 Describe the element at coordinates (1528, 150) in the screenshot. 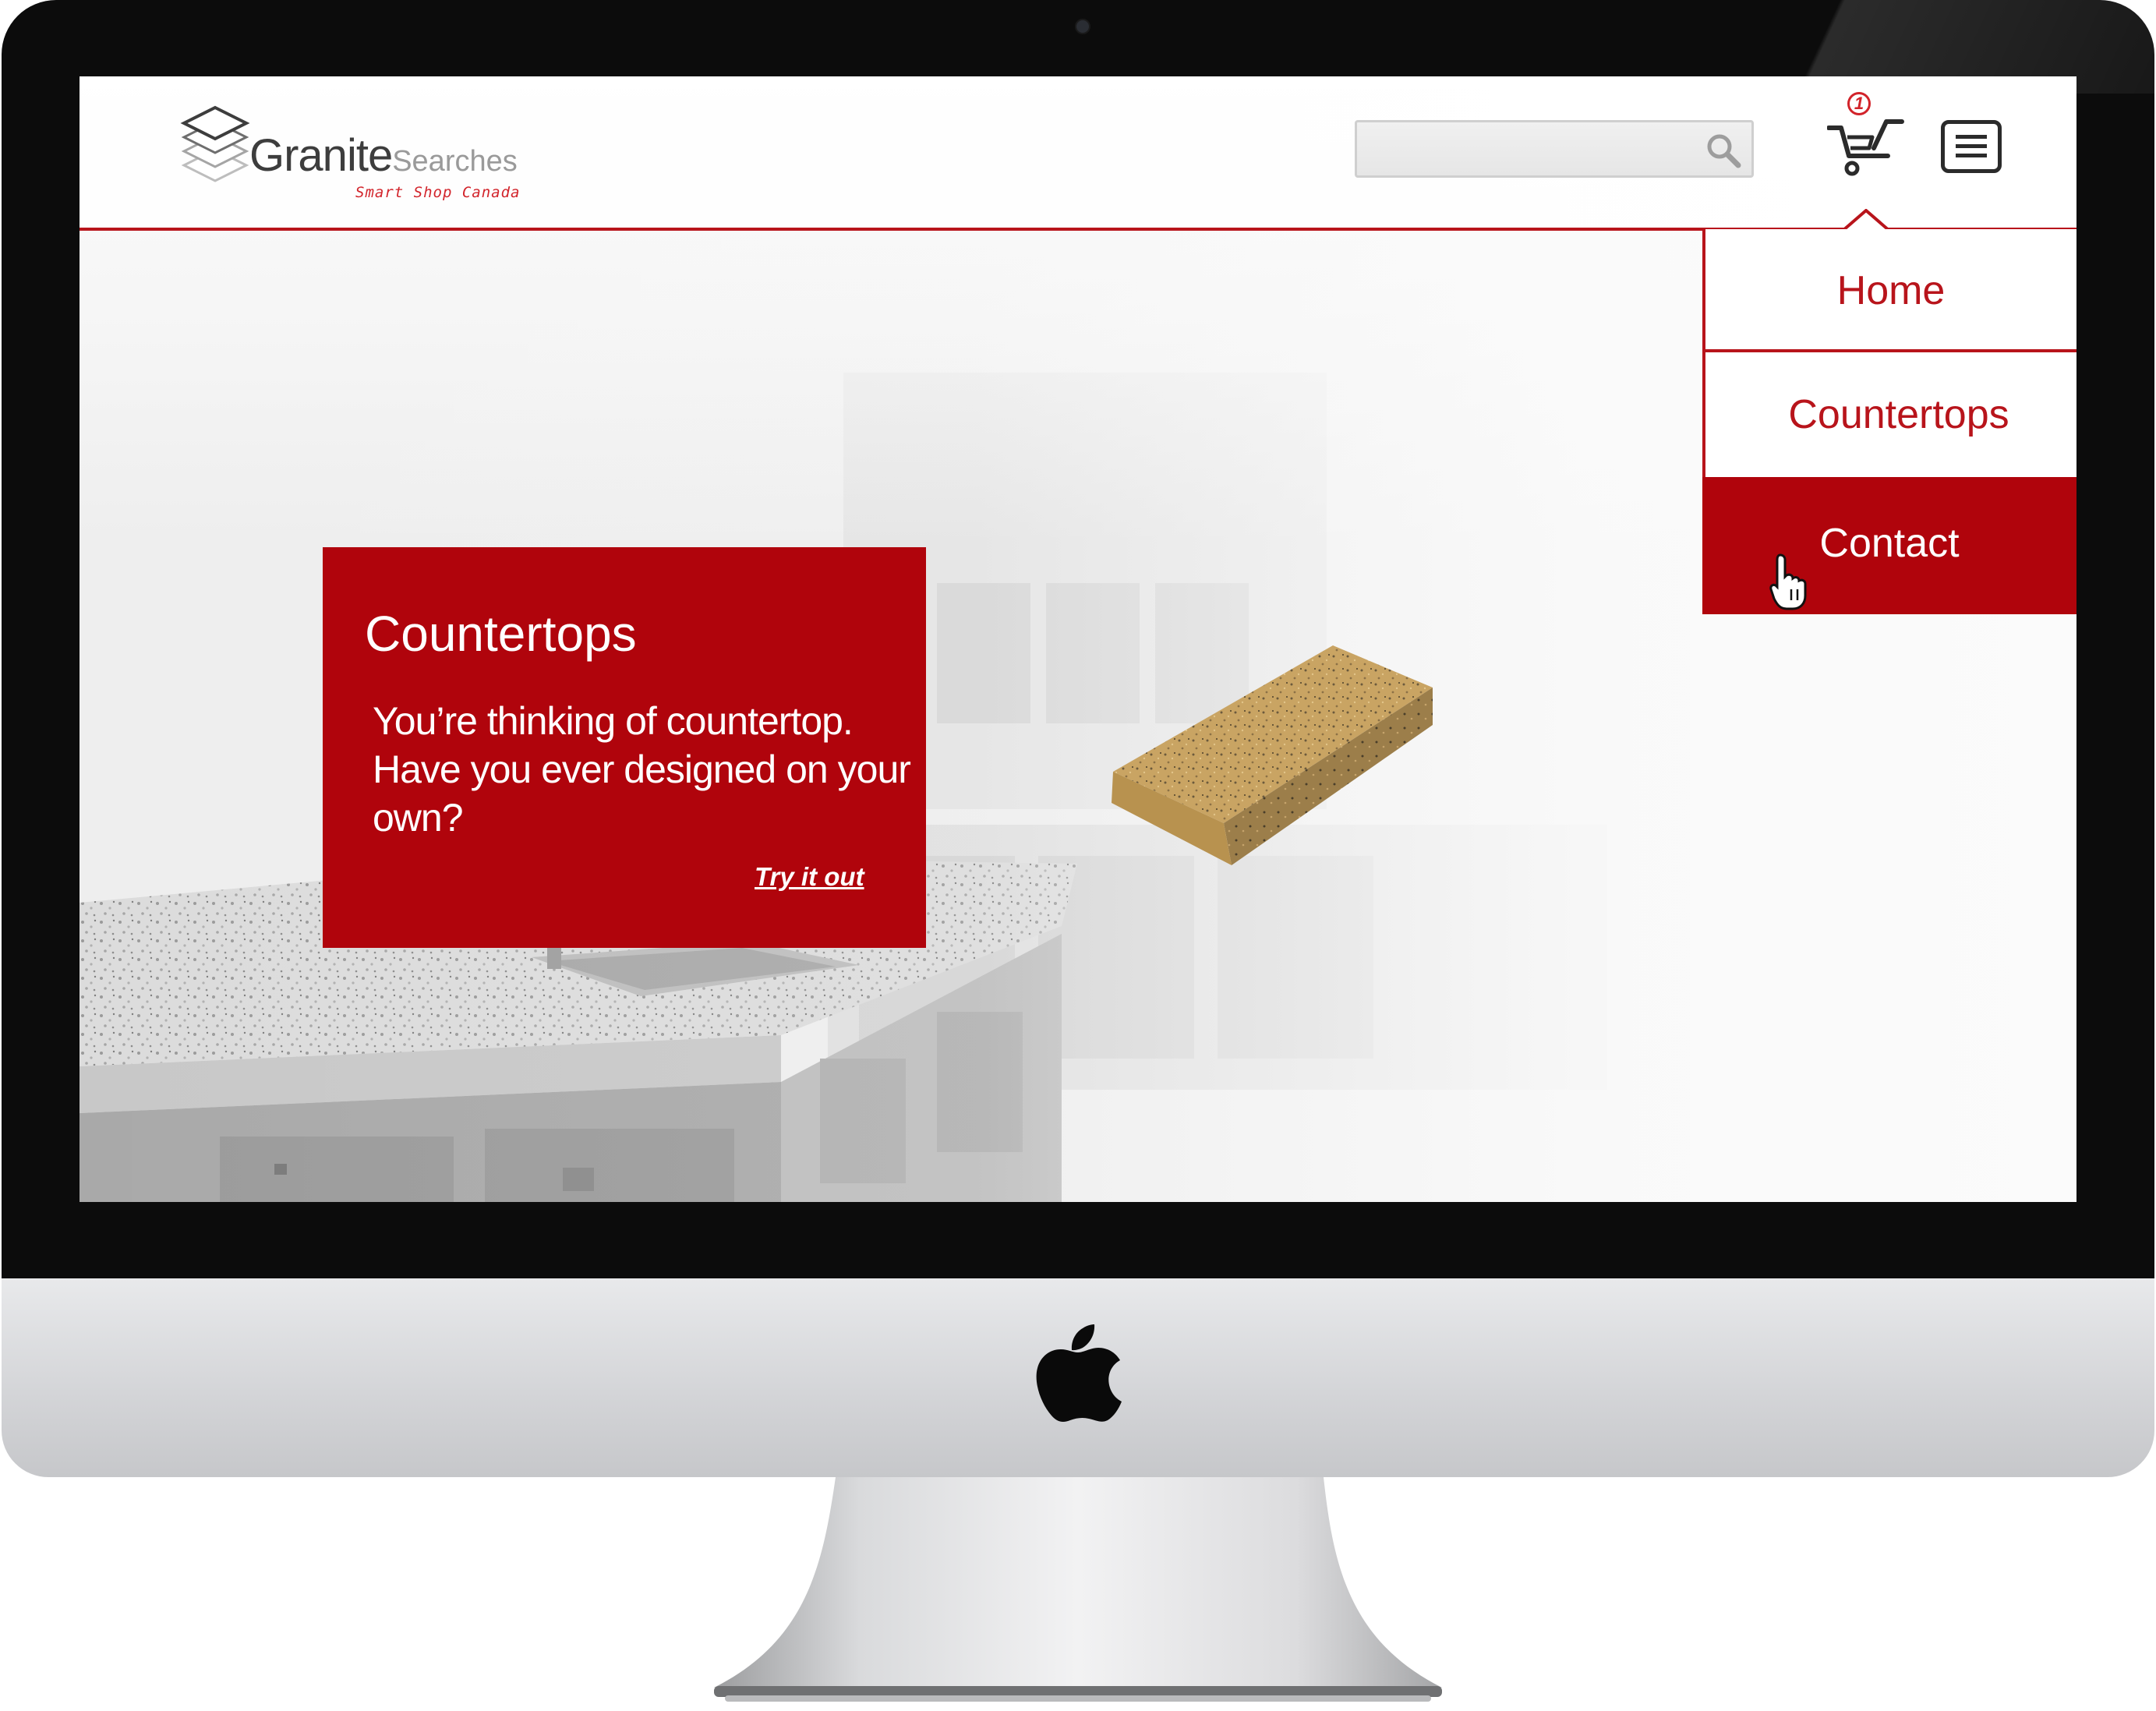

I see `search-input` at that location.